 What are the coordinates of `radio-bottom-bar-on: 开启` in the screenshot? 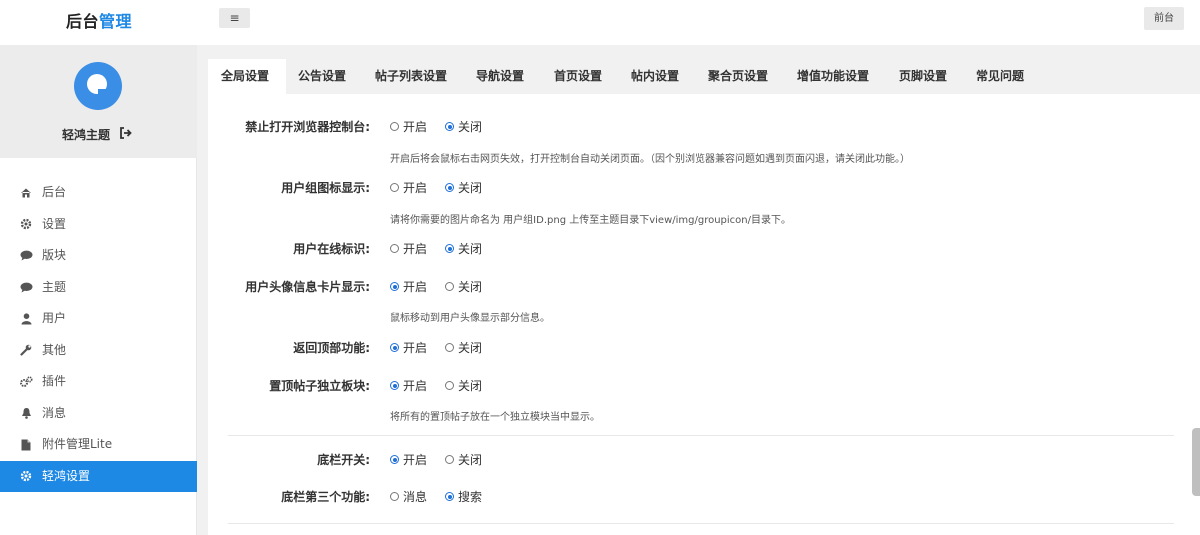 It's located at (408, 459).